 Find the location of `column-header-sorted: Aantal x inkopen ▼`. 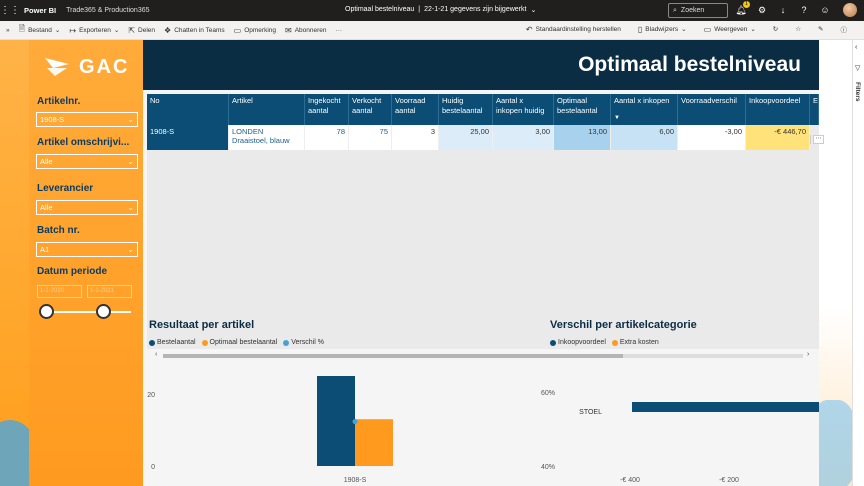

column-header-sorted: Aantal x inkopen ▼ is located at coordinates (644, 109).